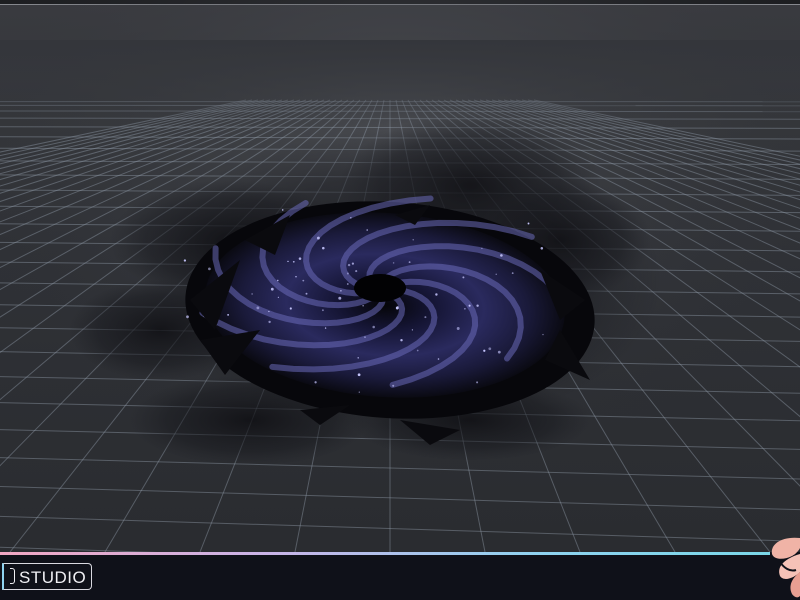  Describe the element at coordinates (12, 576) in the screenshot. I see `badge-mark-icon` at that location.